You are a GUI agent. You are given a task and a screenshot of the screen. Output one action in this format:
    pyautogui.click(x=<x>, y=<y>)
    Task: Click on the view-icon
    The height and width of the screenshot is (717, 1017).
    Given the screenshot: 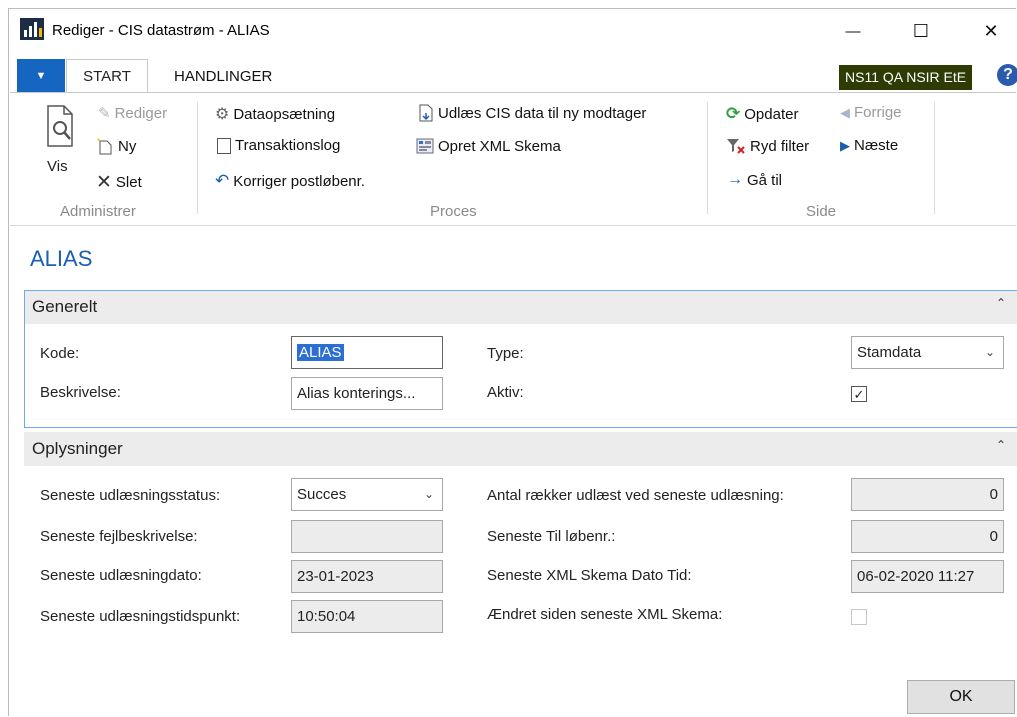 What is the action you would take?
    pyautogui.click(x=60, y=126)
    